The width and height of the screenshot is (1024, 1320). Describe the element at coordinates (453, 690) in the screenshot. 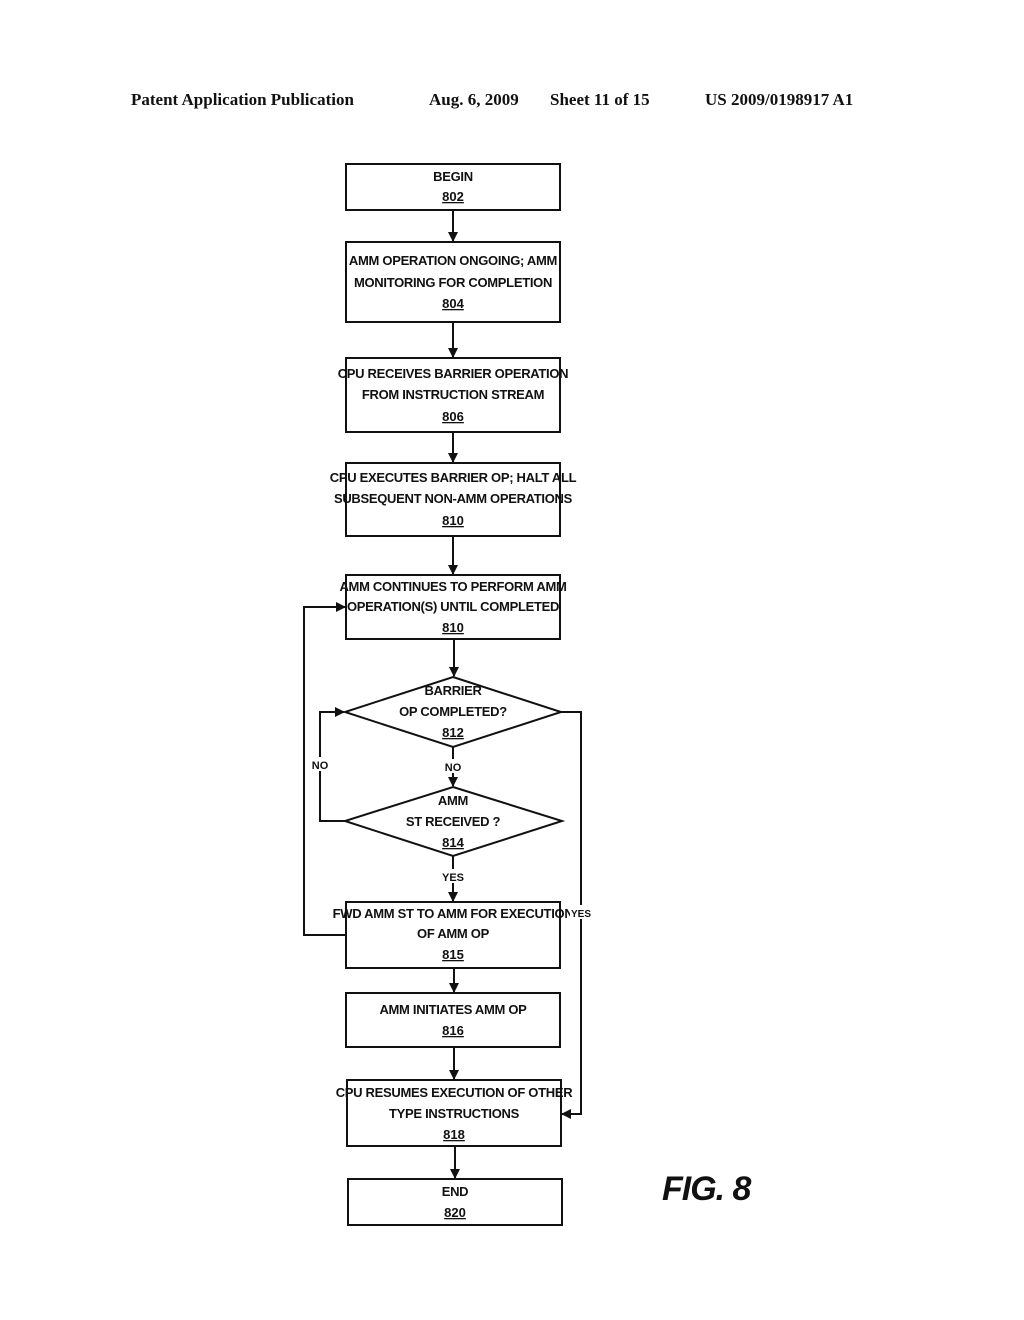

I see `node-text: BARRIER` at that location.